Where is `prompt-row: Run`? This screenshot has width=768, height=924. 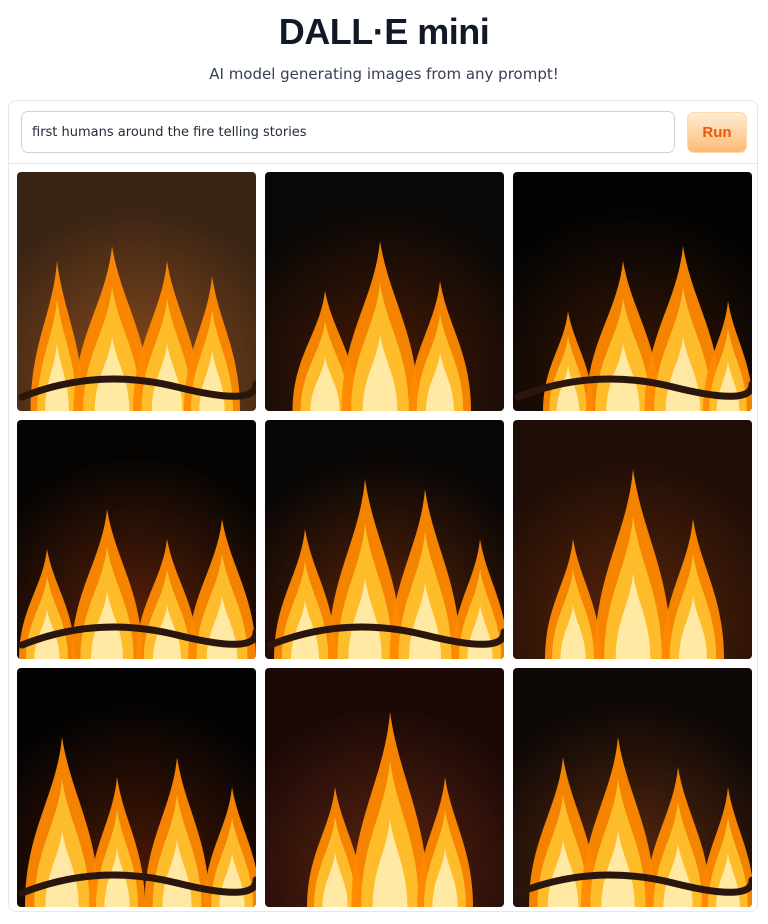 prompt-row: Run is located at coordinates (383, 132).